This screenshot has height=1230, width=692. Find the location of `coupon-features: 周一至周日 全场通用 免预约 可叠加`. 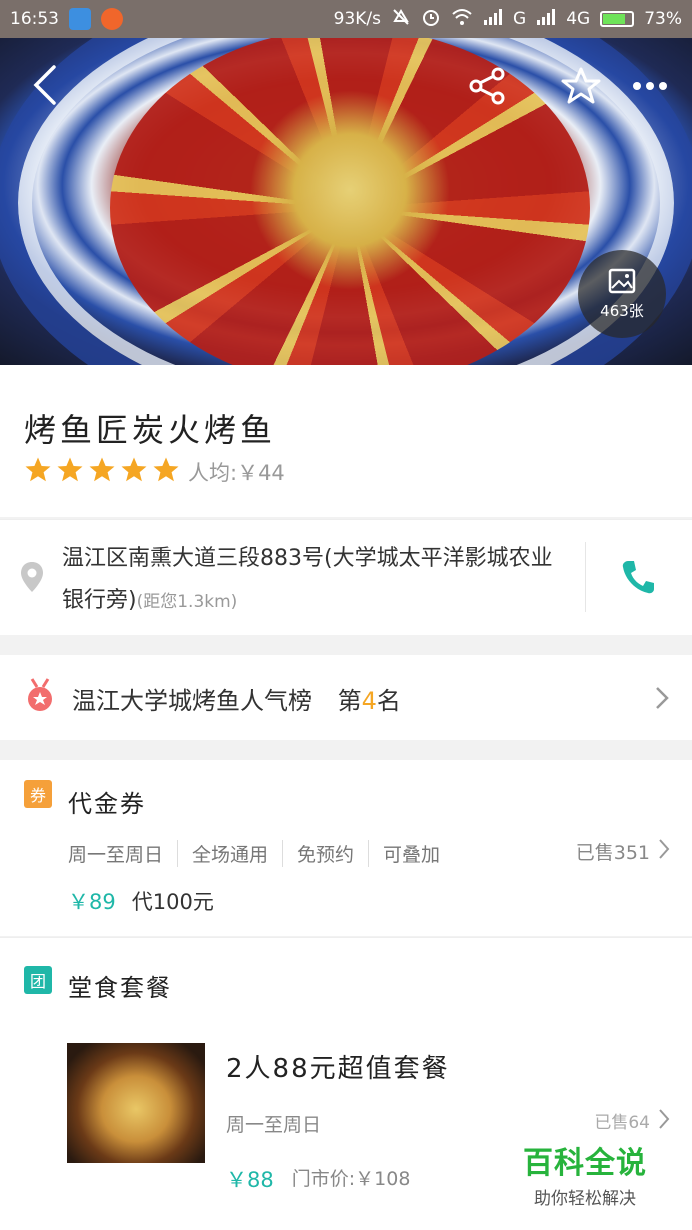

coupon-features: 周一至周日 全场通用 免预约 可叠加 is located at coordinates (261, 853).